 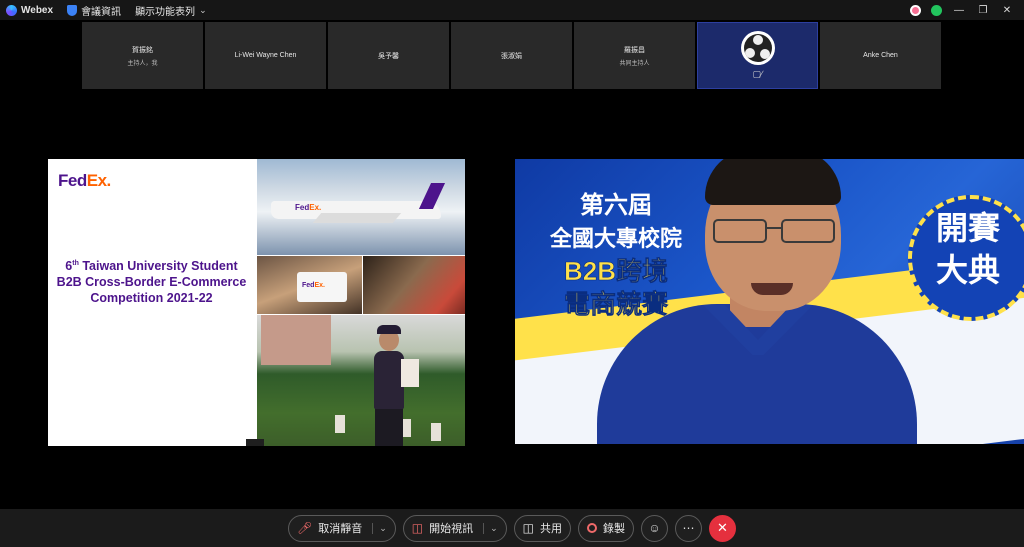 I want to click on recording-indicator-icon, so click(x=915, y=10).